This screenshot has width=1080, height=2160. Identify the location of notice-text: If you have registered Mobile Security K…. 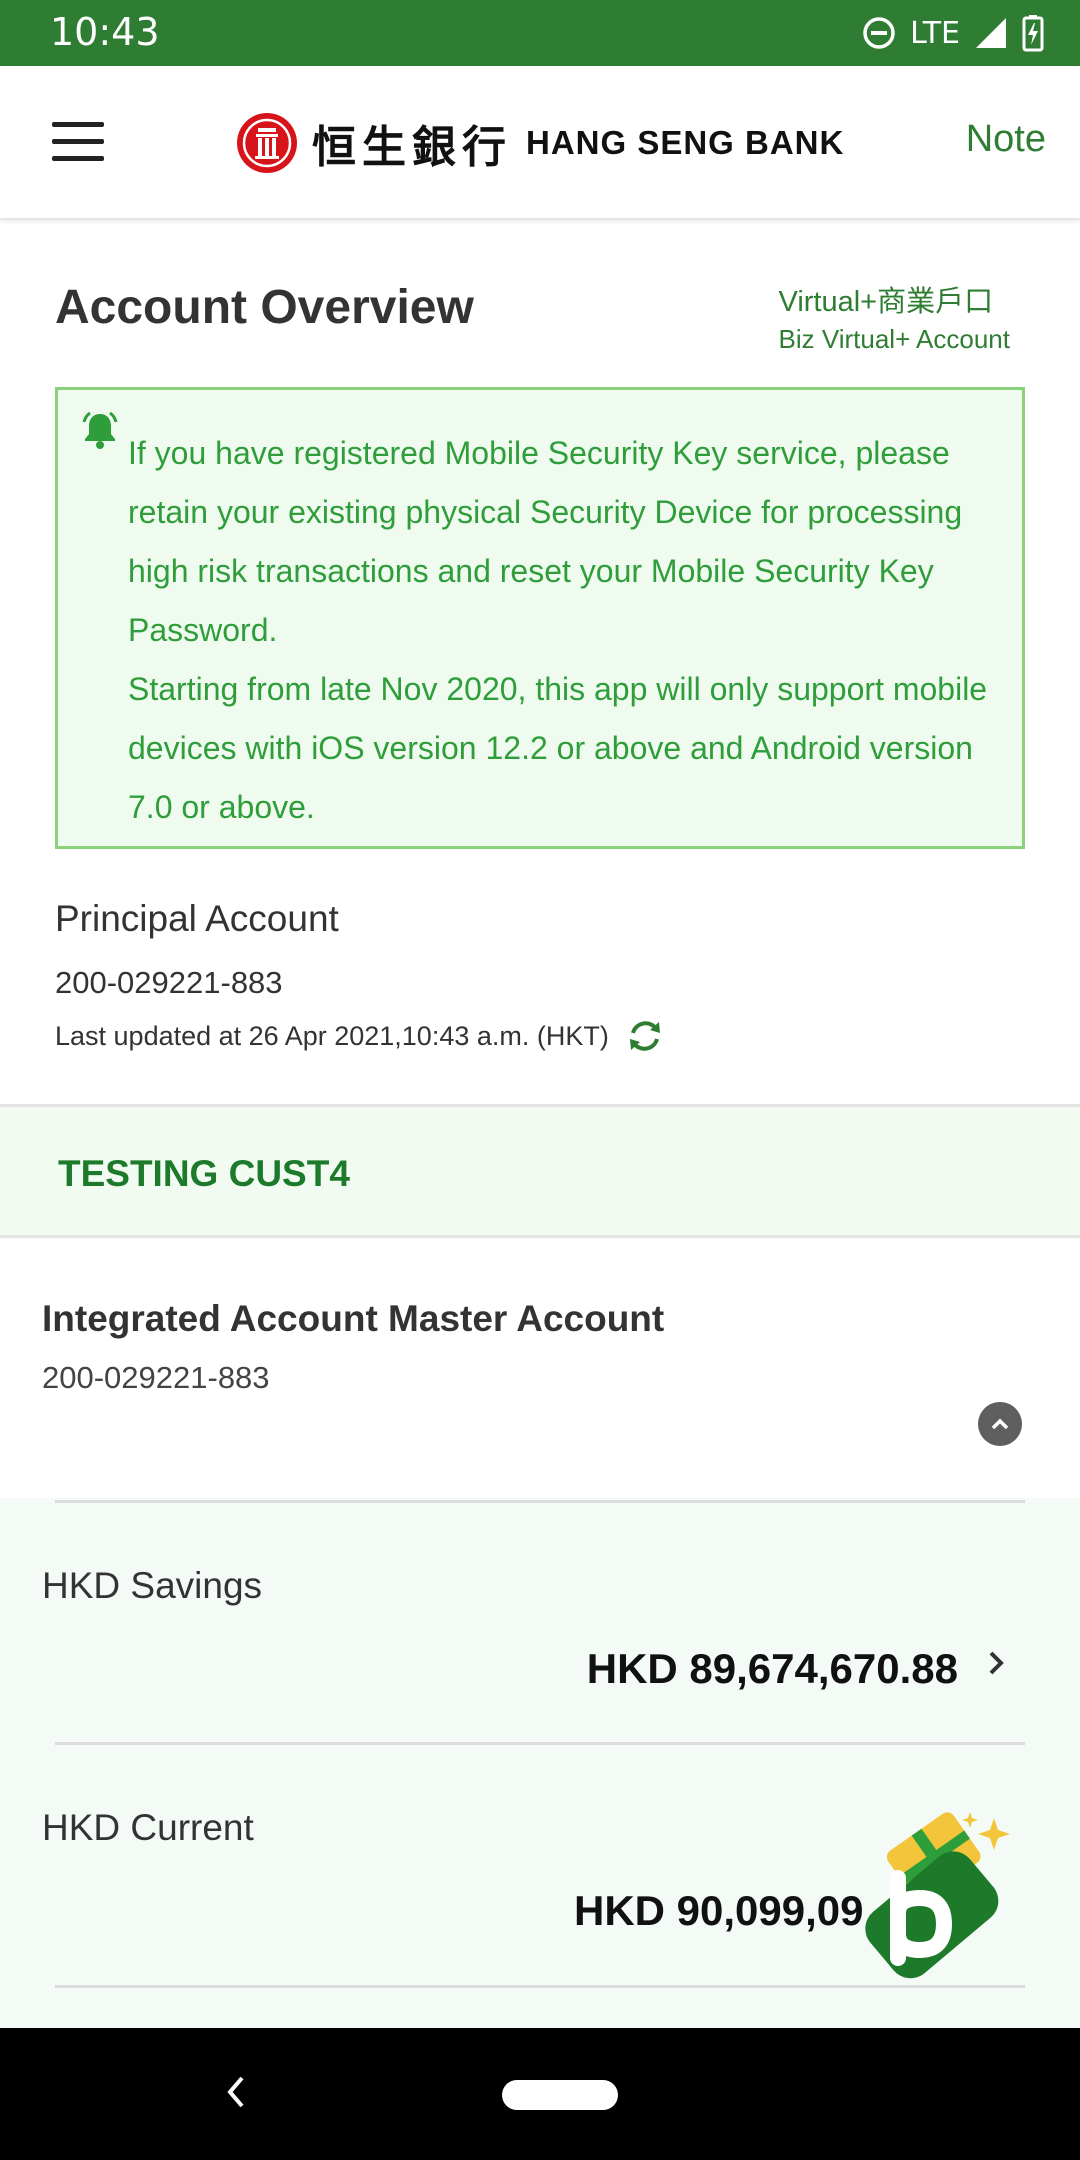
(558, 630).